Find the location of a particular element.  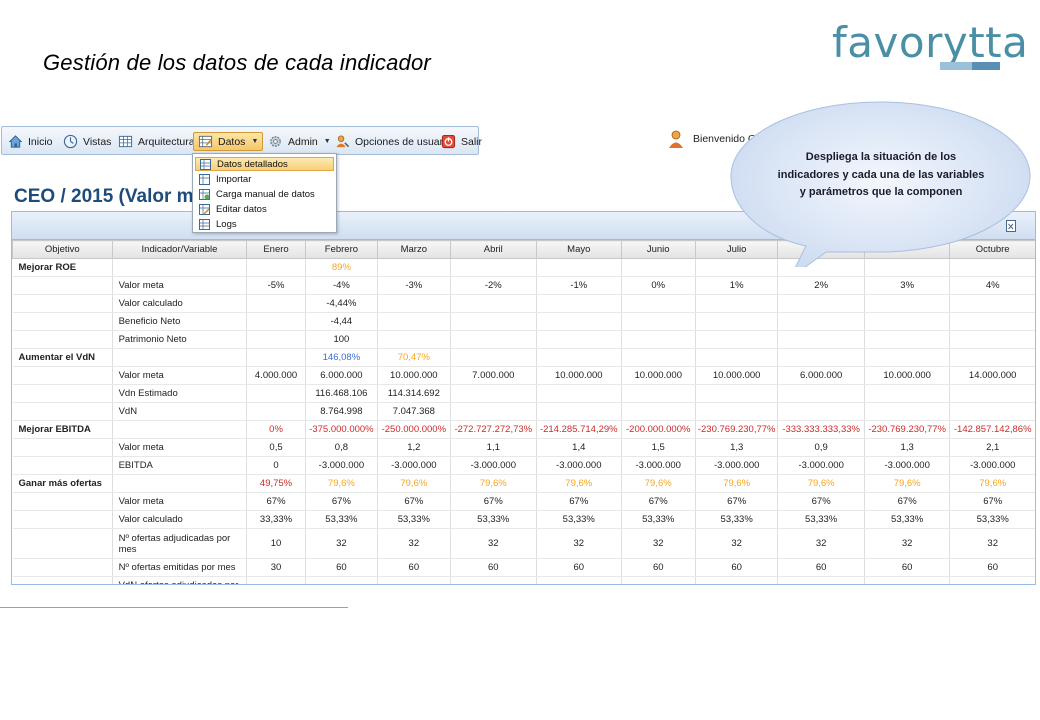

value-cell: -333.333.333,33% is located at coordinates (821, 429).